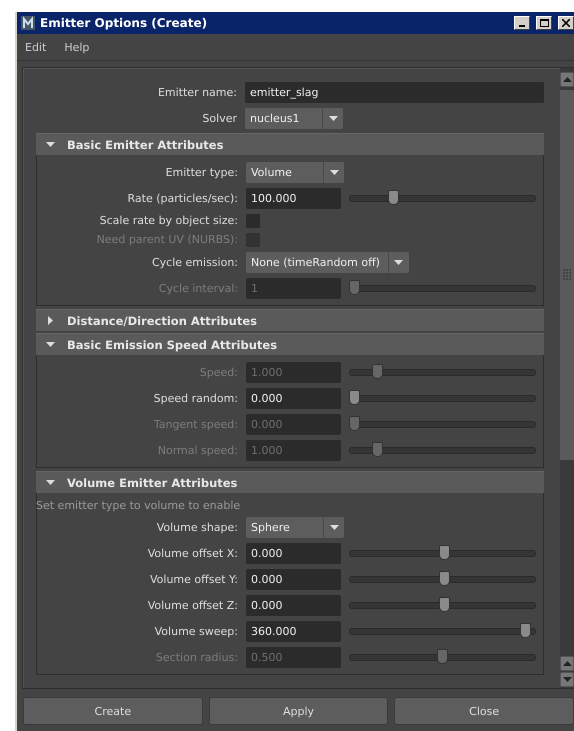 The image size is (574, 731). I want to click on scrollbar, so click(567, 378).